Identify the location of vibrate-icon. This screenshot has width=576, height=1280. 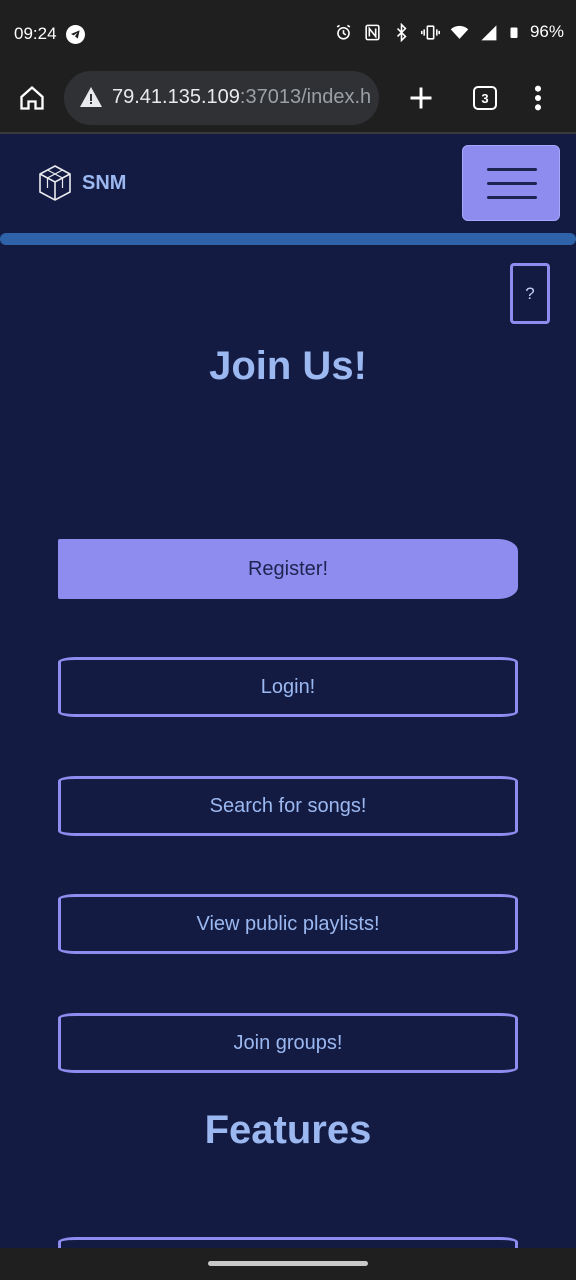
(430, 32).